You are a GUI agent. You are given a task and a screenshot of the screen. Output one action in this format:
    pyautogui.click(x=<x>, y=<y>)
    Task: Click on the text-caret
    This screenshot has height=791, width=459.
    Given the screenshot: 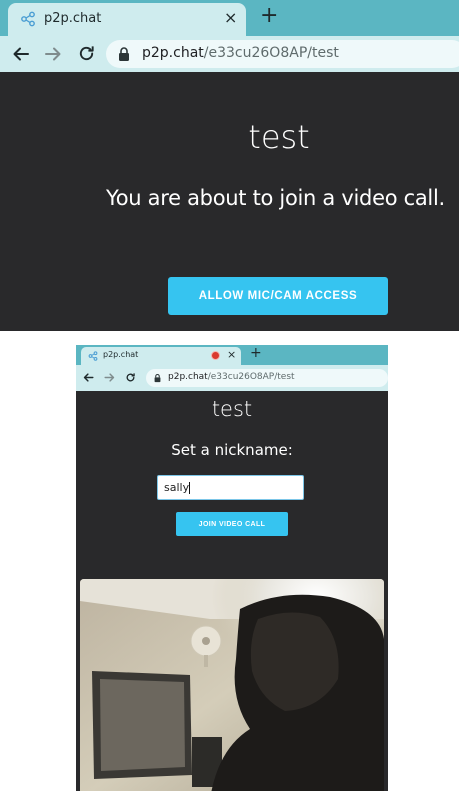 What is the action you would take?
    pyautogui.click(x=189, y=488)
    